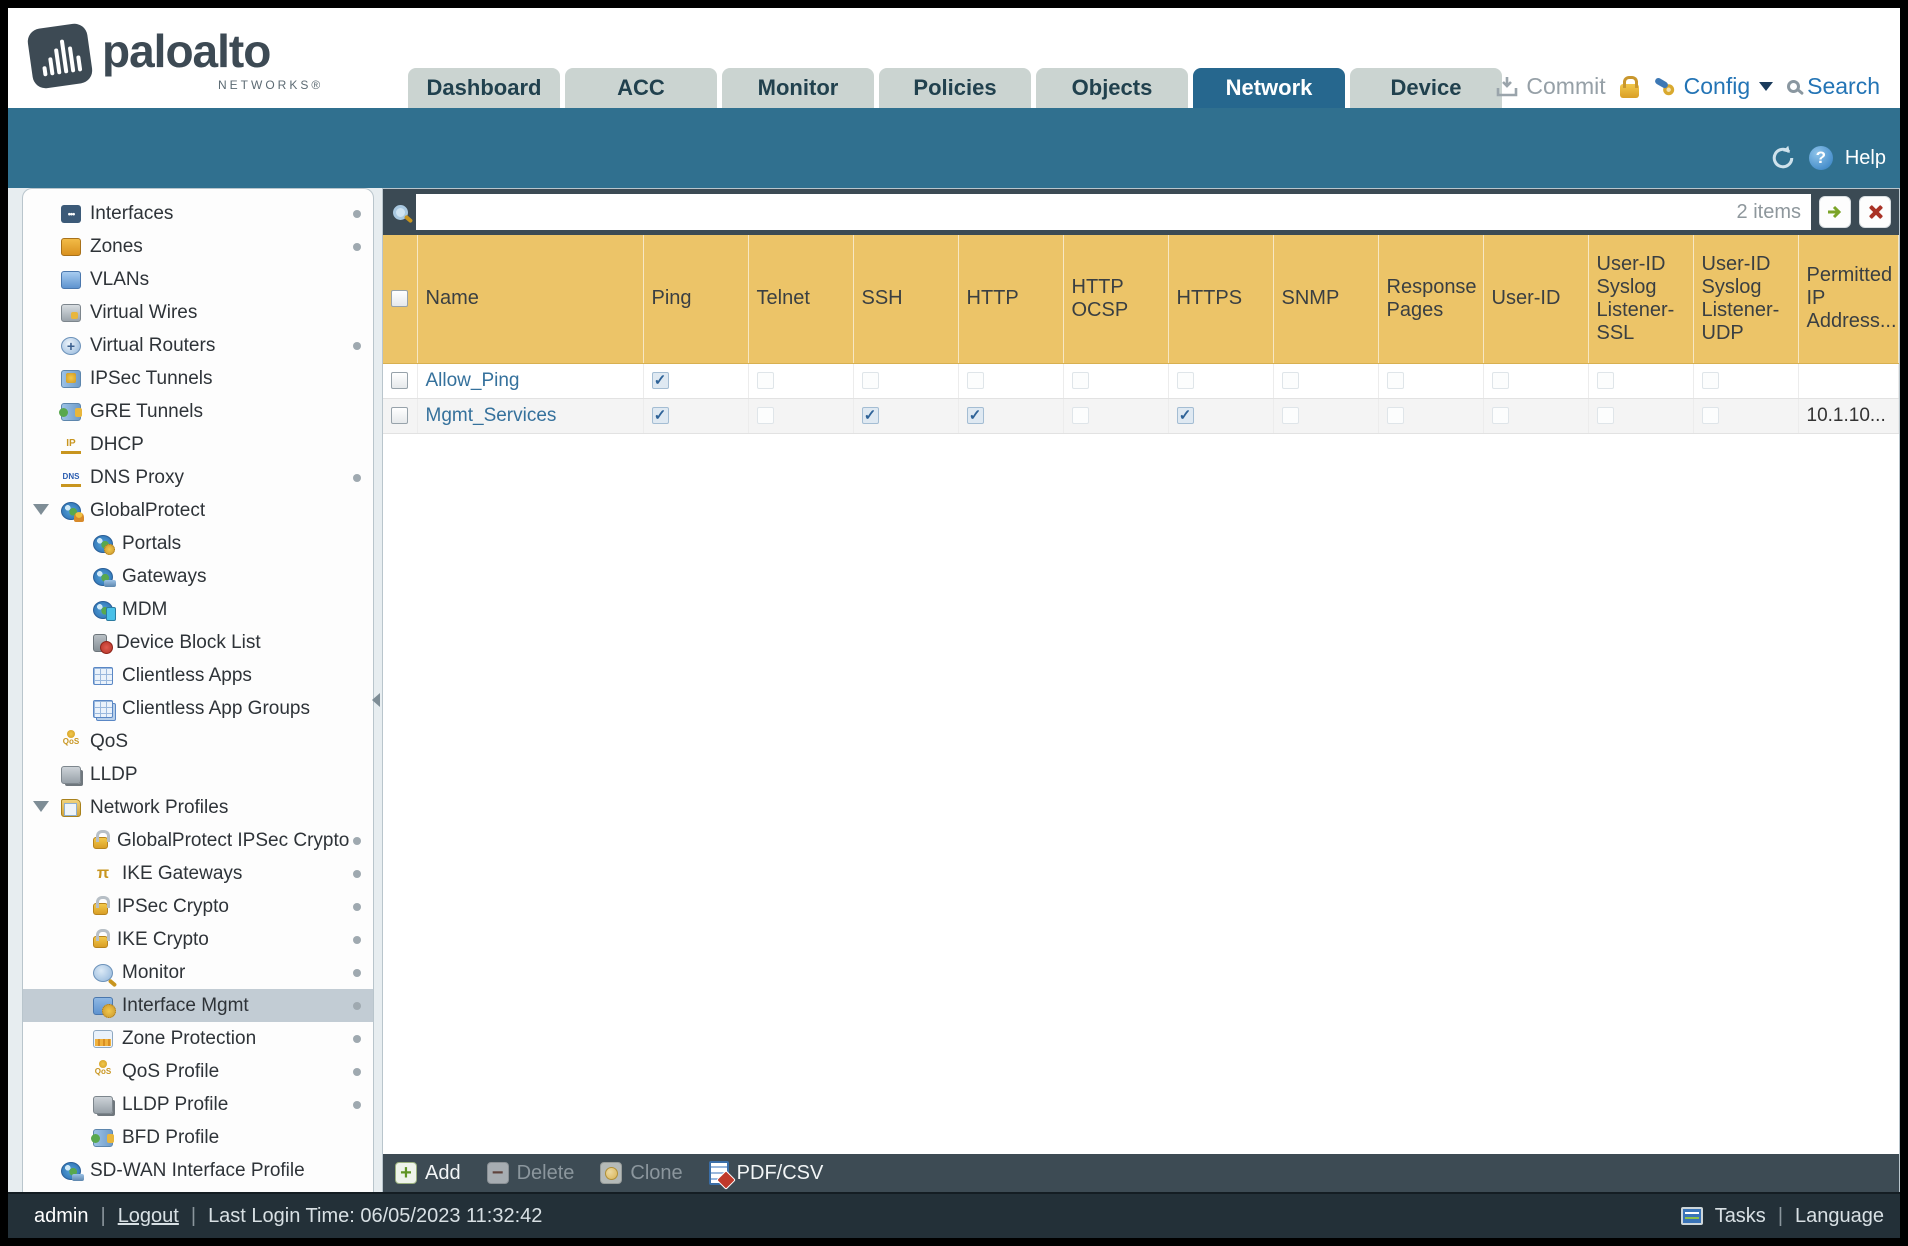 Image resolution: width=1908 pixels, height=1246 pixels. Describe the element at coordinates (1185, 415) in the screenshot. I see `https-checkbox: ✓` at that location.